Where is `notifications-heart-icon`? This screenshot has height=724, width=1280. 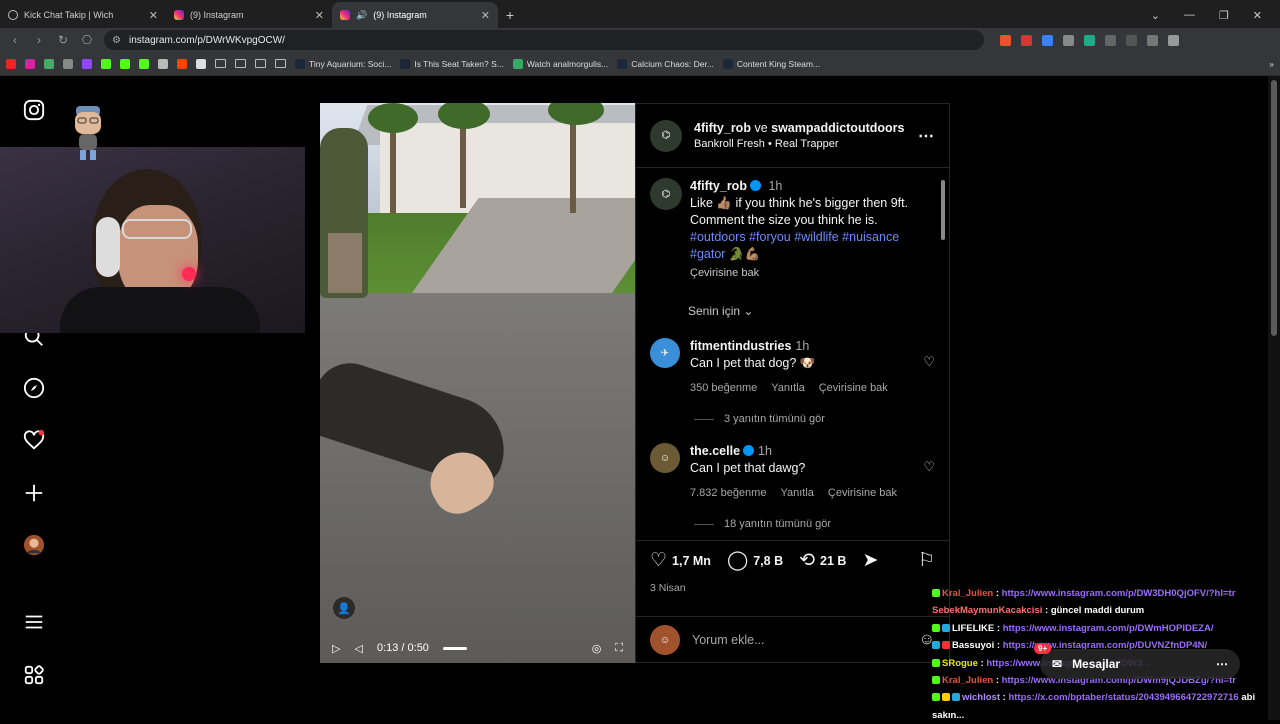 notifications-heart-icon is located at coordinates (34, 440).